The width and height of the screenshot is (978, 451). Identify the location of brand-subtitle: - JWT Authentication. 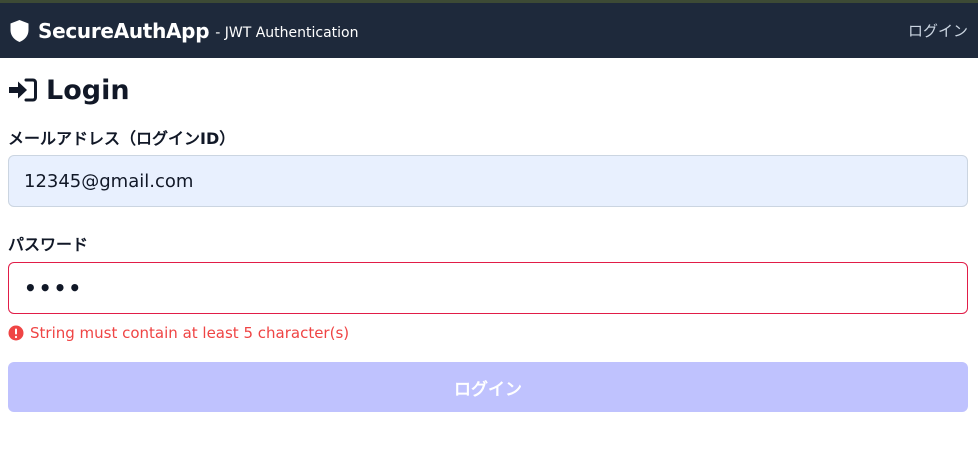
(287, 32).